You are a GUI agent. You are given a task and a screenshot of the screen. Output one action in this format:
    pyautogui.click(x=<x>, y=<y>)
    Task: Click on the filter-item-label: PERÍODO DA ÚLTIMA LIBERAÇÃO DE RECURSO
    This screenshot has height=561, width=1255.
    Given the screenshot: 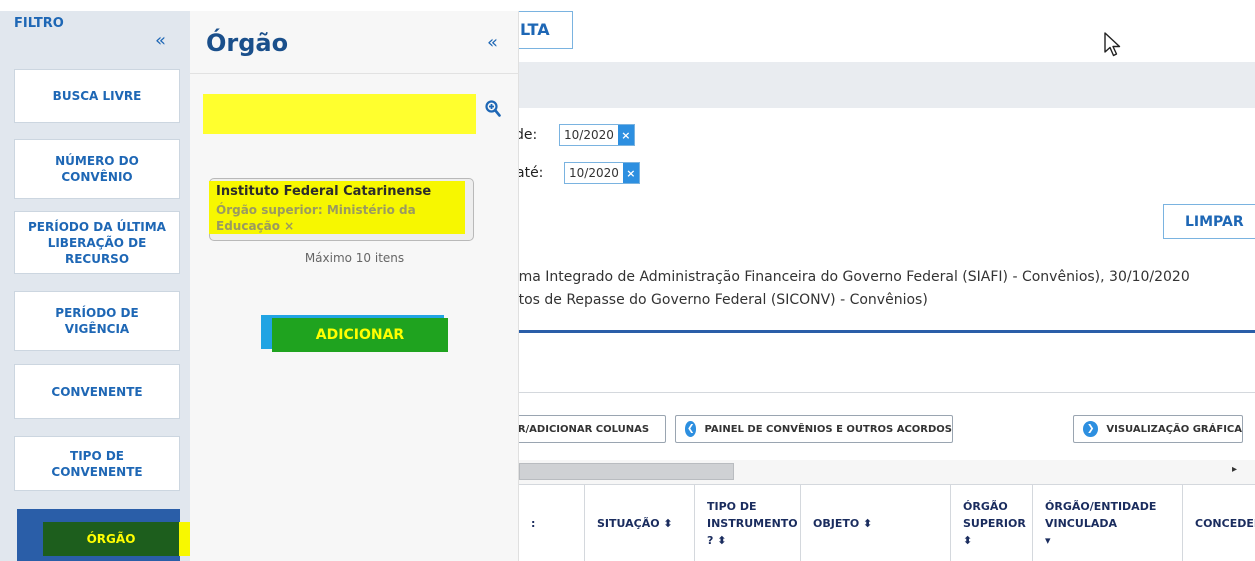 What is the action you would take?
    pyautogui.click(x=97, y=242)
    